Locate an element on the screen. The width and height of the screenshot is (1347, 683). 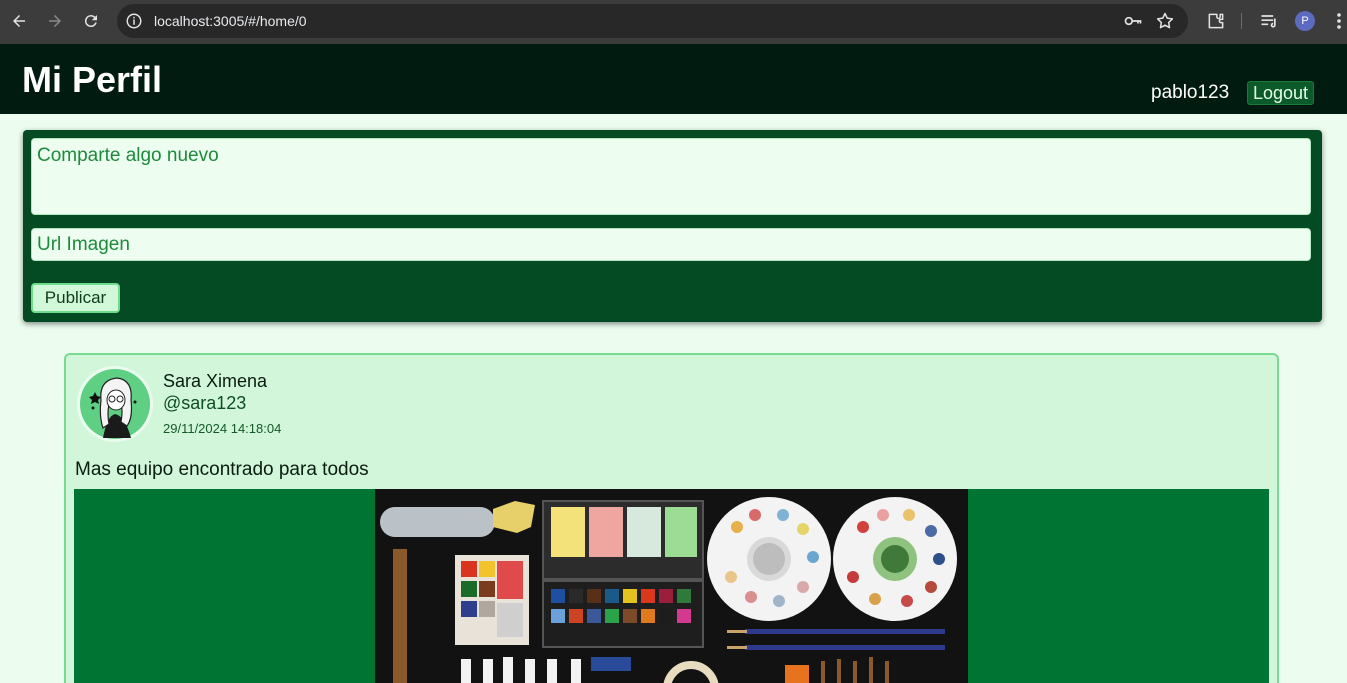
address-bar: localhost:3005/#/home/0 is located at coordinates (652, 21).